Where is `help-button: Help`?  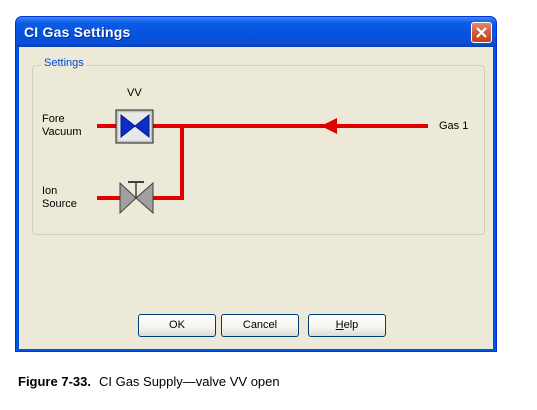
help-button: Help is located at coordinates (347, 325).